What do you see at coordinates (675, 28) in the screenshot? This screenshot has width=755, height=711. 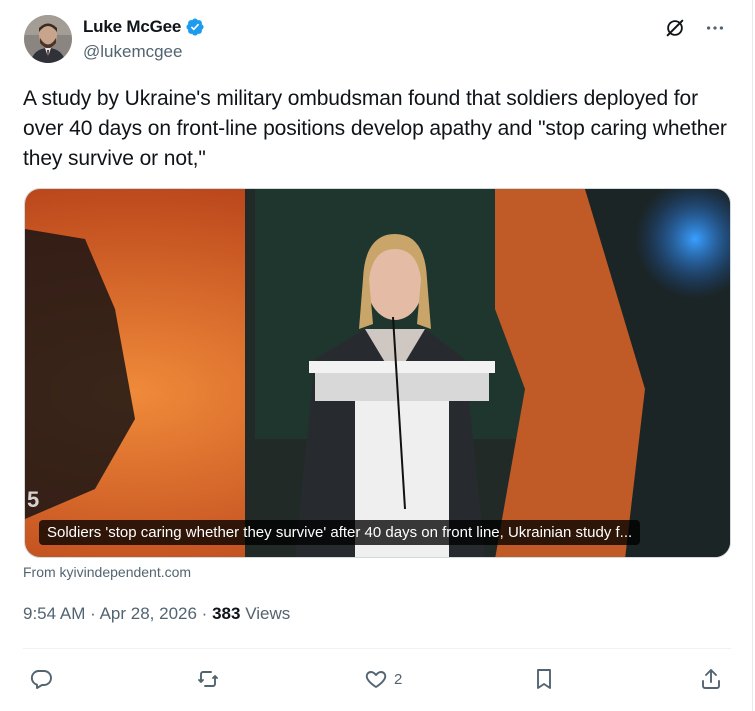 I see `grok-icon` at bounding box center [675, 28].